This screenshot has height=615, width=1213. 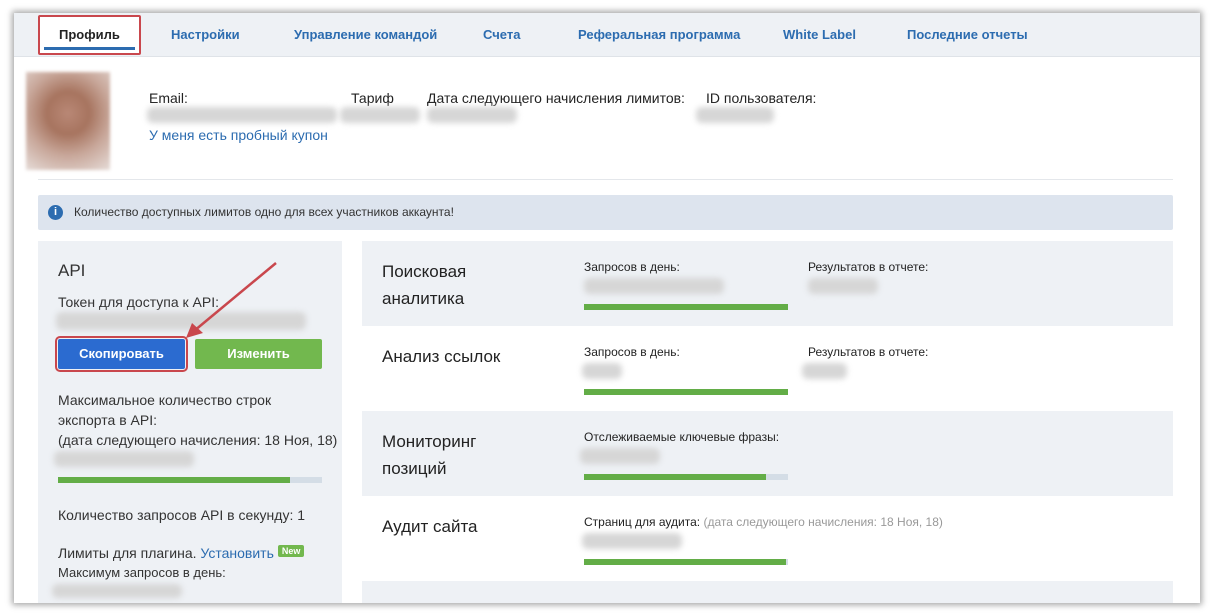 I want to click on max-rows-progress-fill, so click(x=174, y=480).